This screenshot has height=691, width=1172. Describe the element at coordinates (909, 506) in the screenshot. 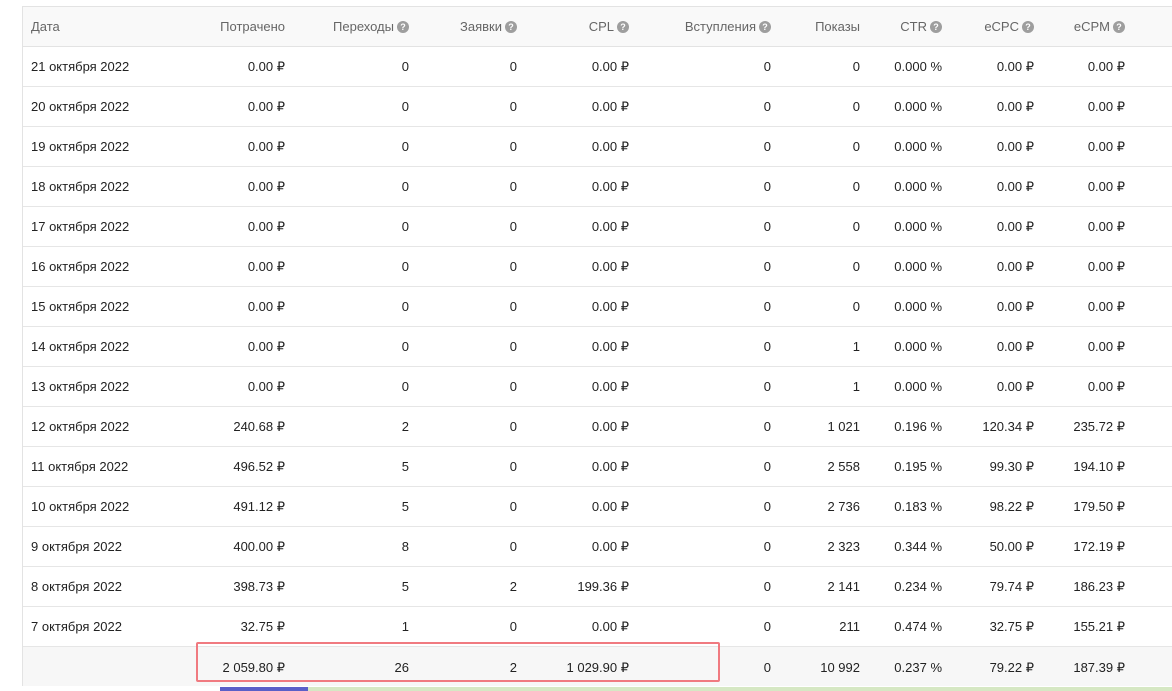

I see `cell-ctr: 0.183 %` at that location.